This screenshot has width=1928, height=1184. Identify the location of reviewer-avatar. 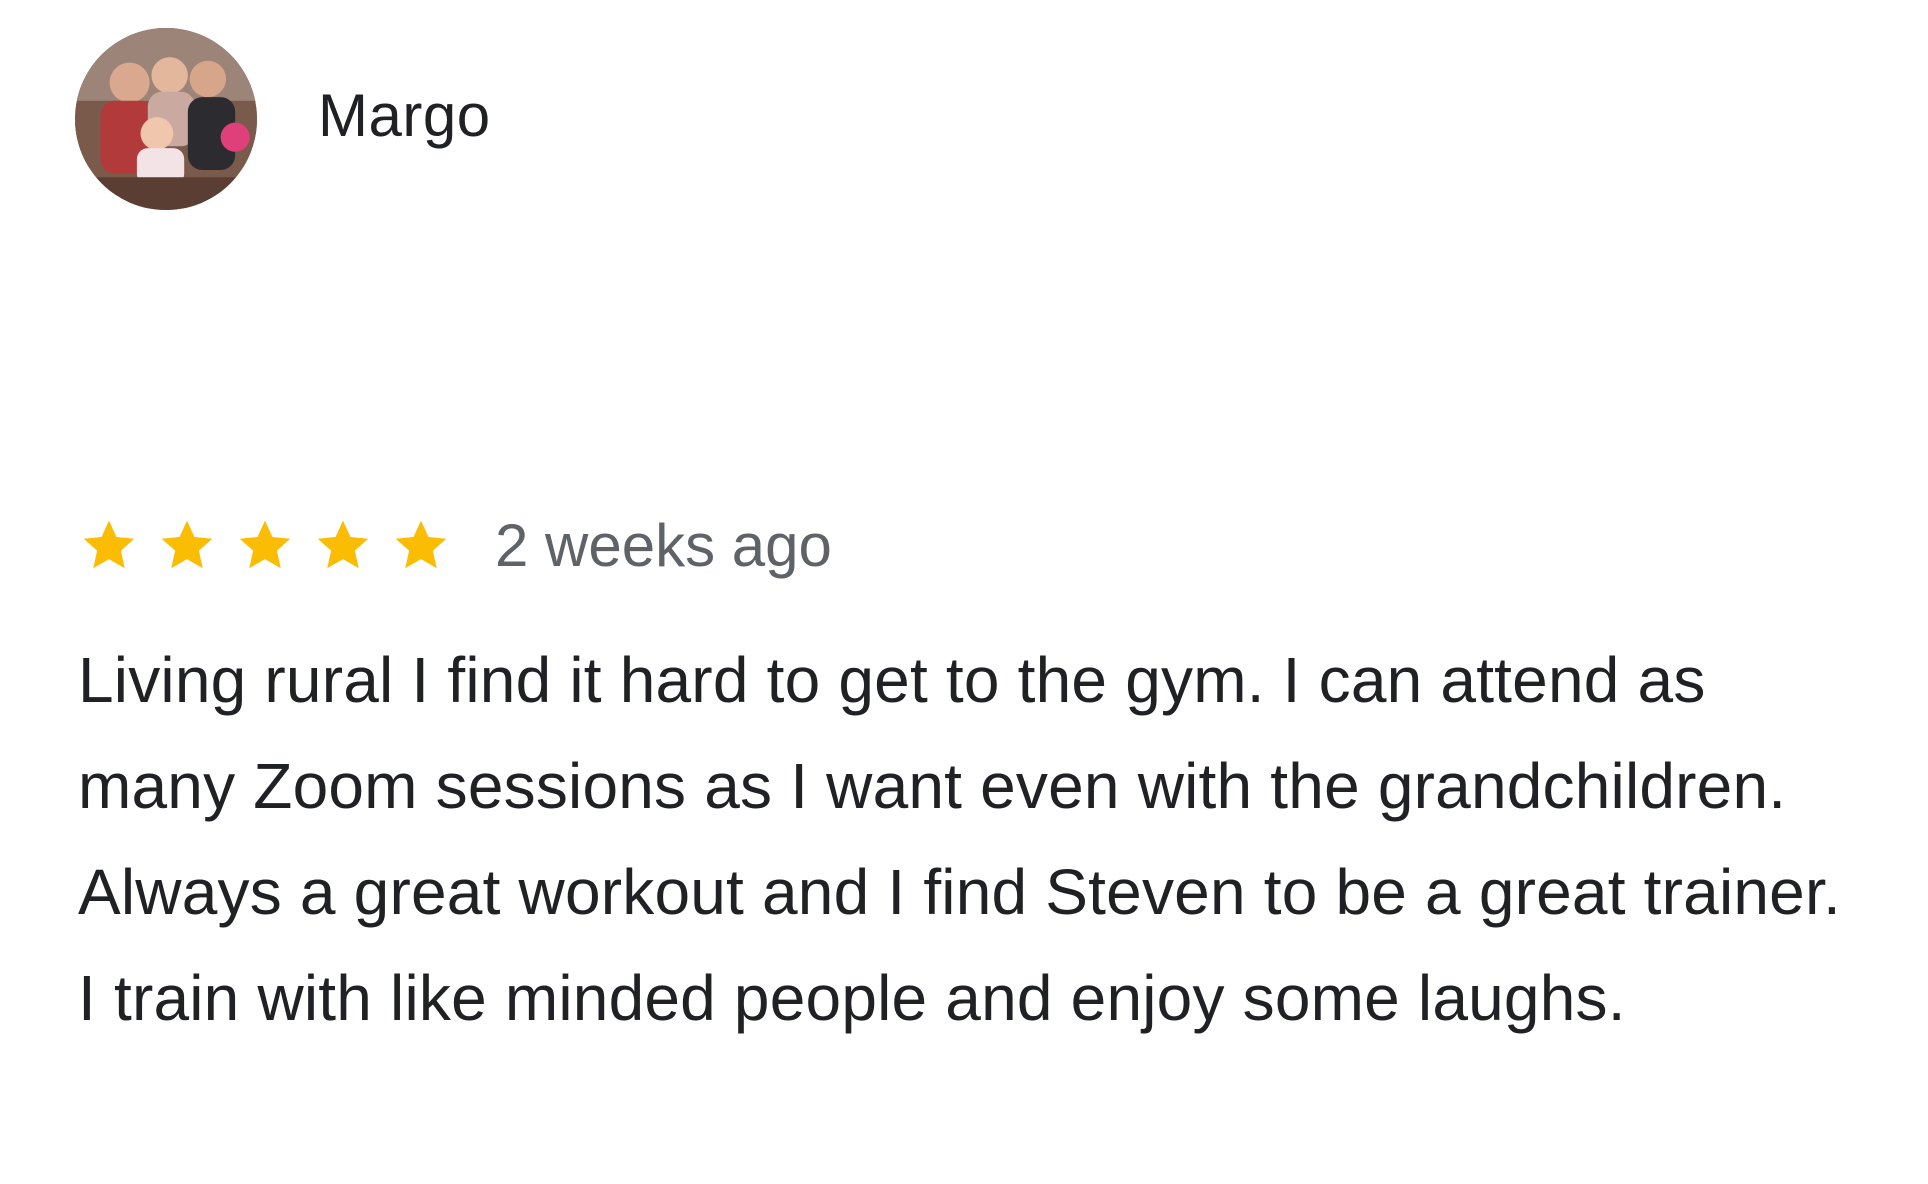
(166, 119).